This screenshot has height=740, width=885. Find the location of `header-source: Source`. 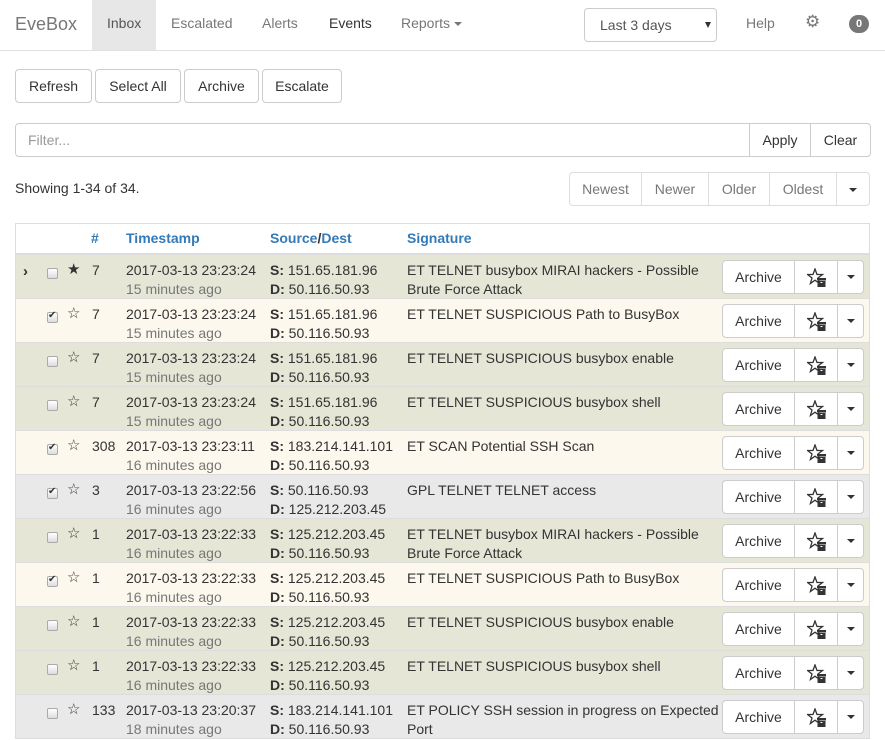

header-source: Source is located at coordinates (293, 238).